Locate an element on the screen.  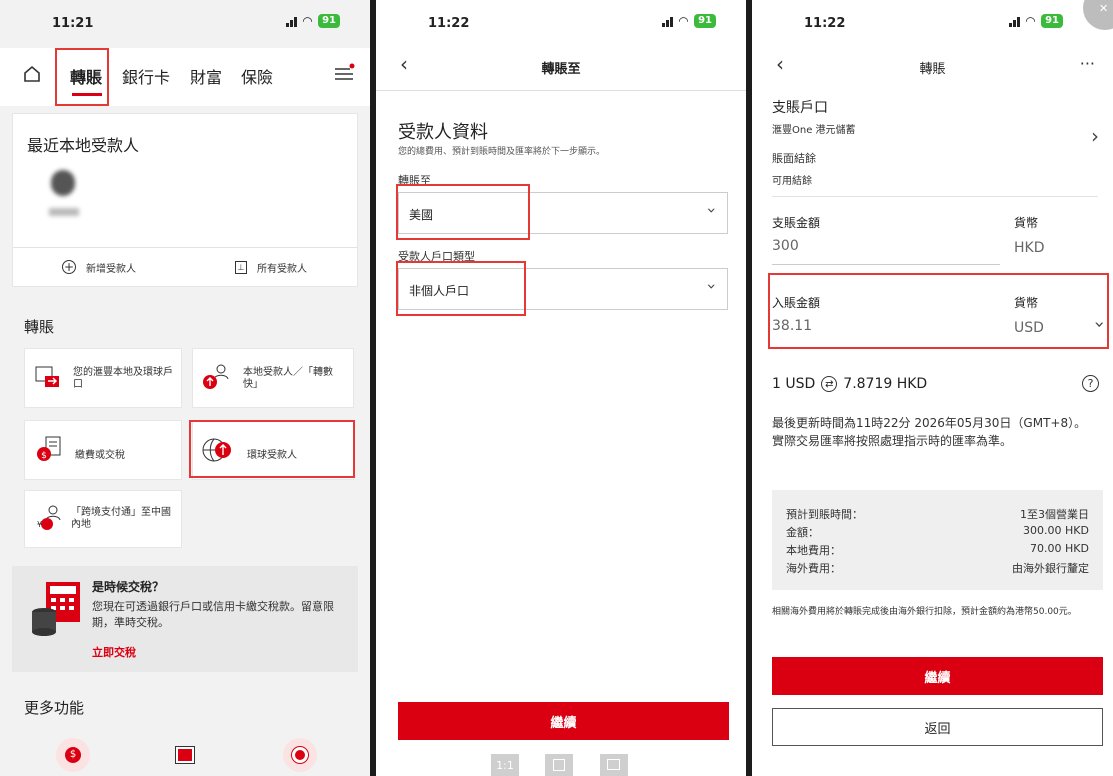
feature-icon-card is located at coordinates (185, 755).